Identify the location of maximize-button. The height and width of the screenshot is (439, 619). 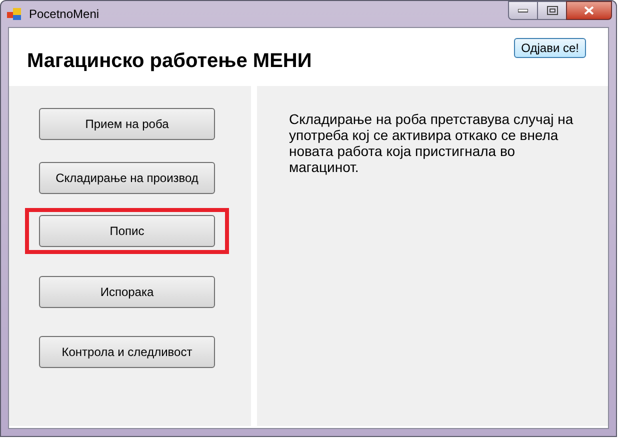
(552, 10).